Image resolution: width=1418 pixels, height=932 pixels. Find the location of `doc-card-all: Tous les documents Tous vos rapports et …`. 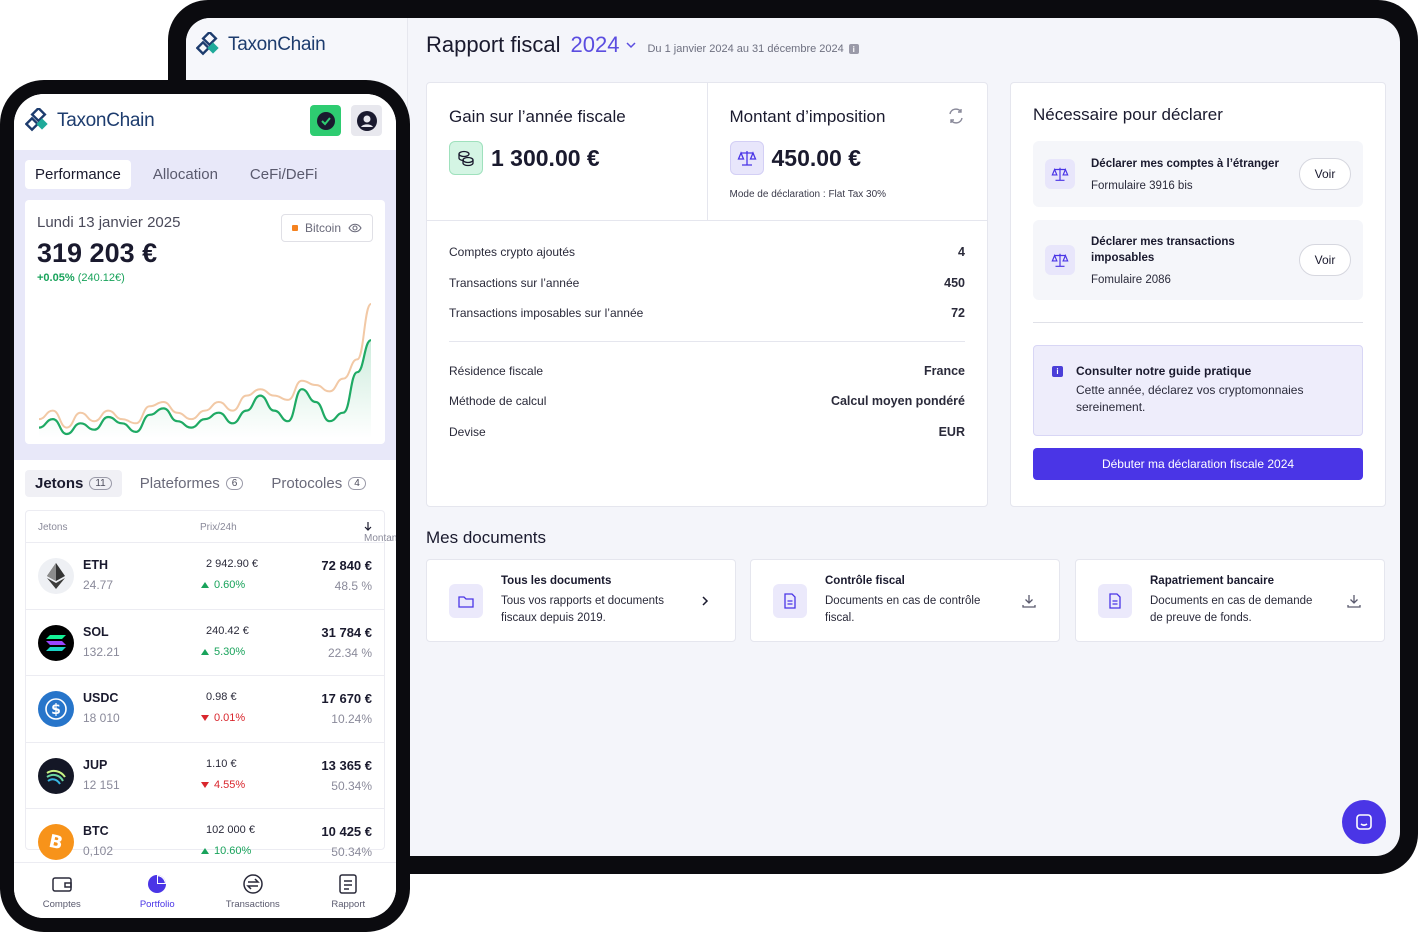

doc-card-all: Tous les documents Tous vos rapports et … is located at coordinates (581, 600).